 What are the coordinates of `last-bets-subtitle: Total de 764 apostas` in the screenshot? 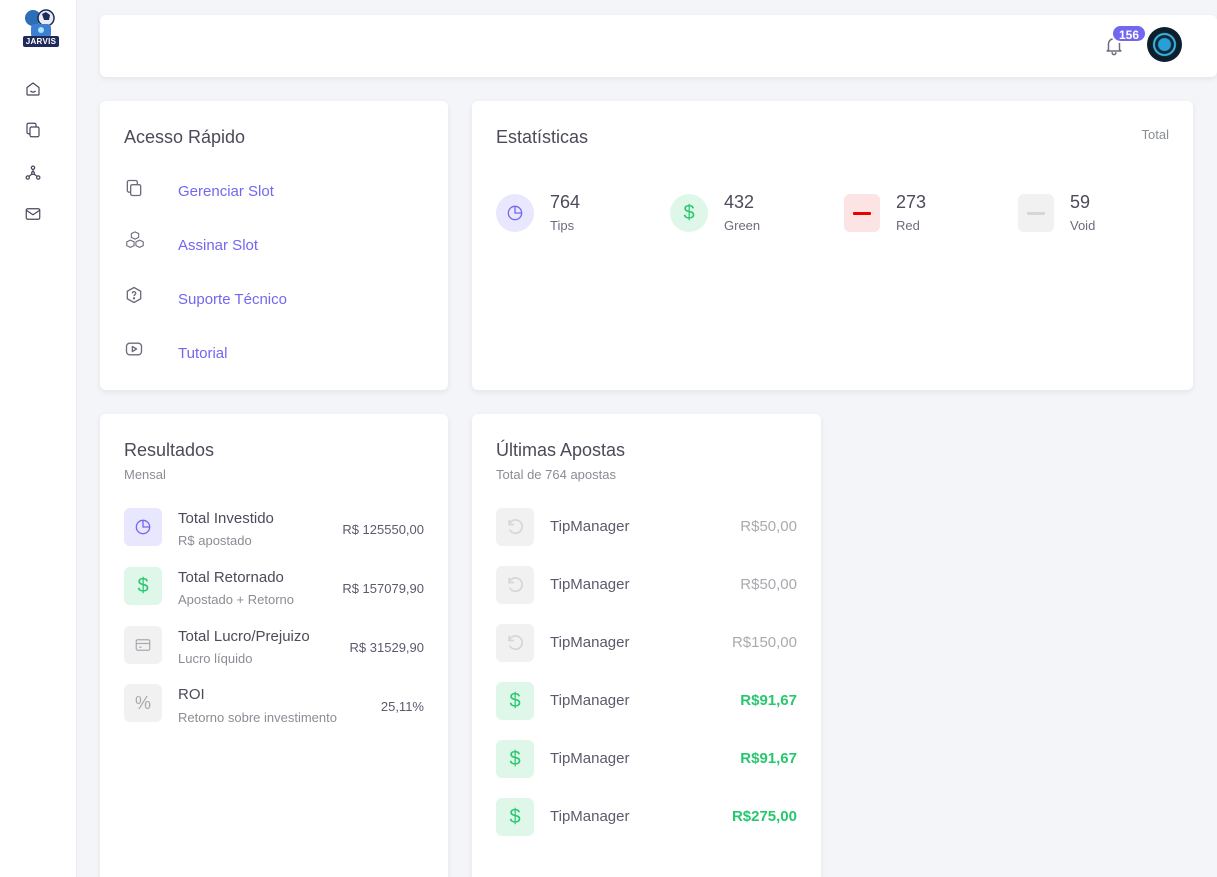 It's located at (556, 474).